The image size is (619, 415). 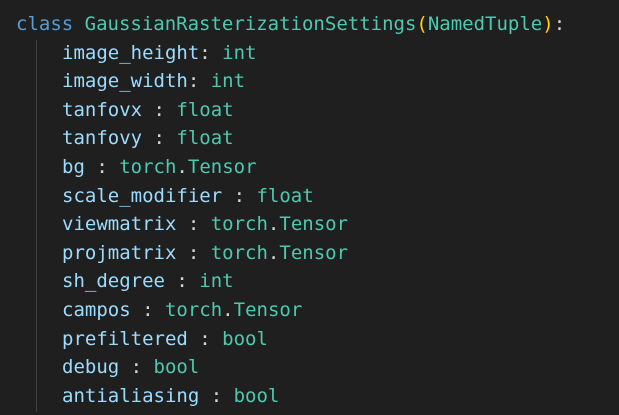 I want to click on field-name: debug, so click(x=91, y=367).